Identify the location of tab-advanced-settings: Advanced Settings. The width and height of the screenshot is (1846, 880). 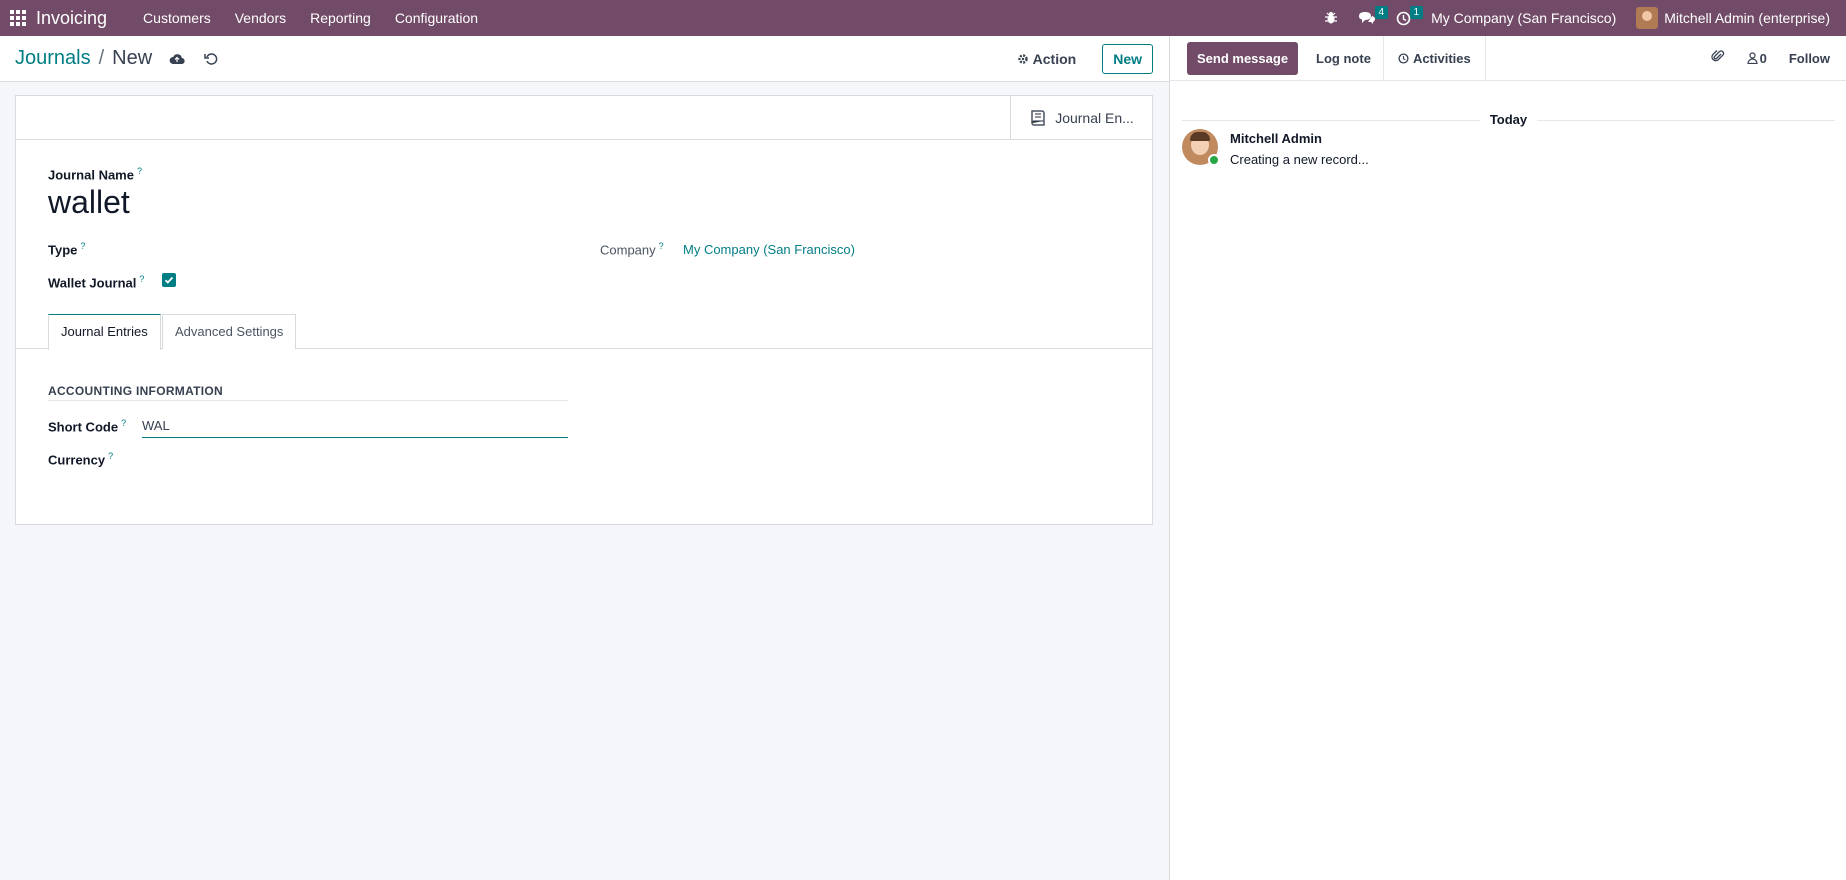
(229, 331).